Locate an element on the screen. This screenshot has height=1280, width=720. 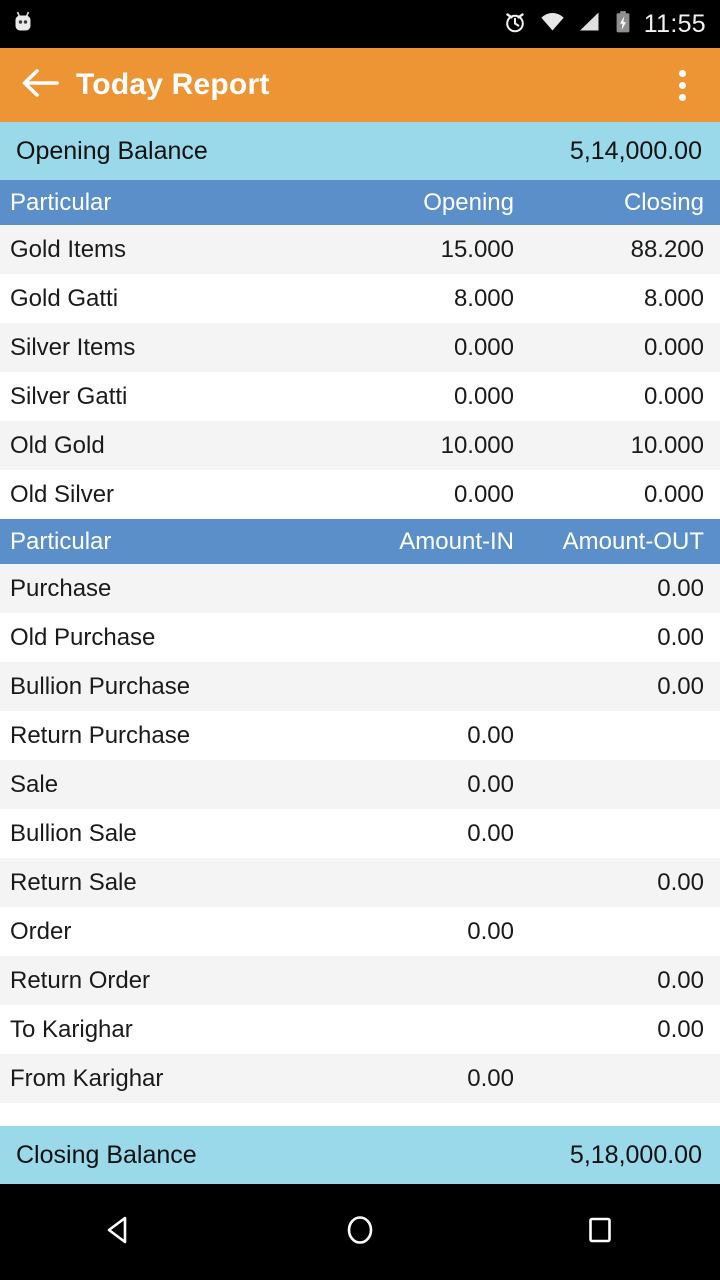
row-particular: Sale is located at coordinates (34, 784).